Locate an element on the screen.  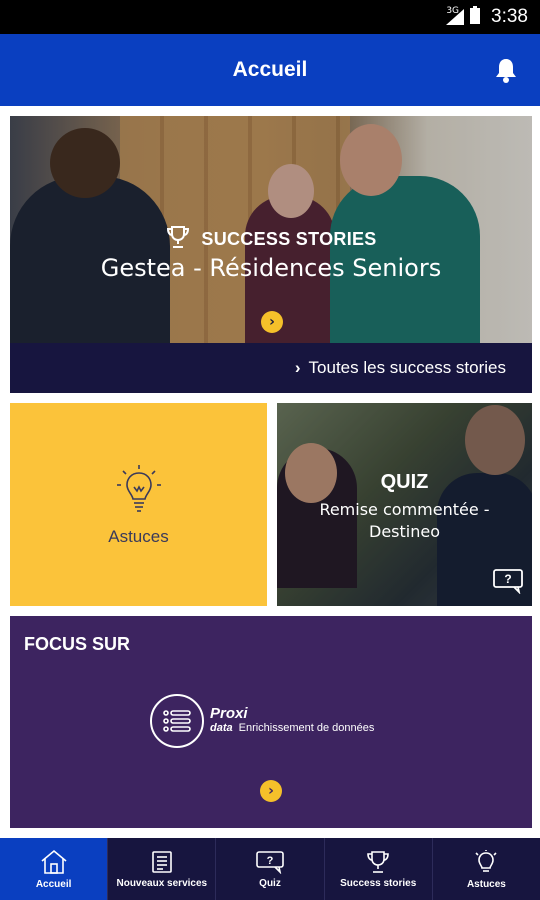
status-time: 3:38 is located at coordinates (509, 16).